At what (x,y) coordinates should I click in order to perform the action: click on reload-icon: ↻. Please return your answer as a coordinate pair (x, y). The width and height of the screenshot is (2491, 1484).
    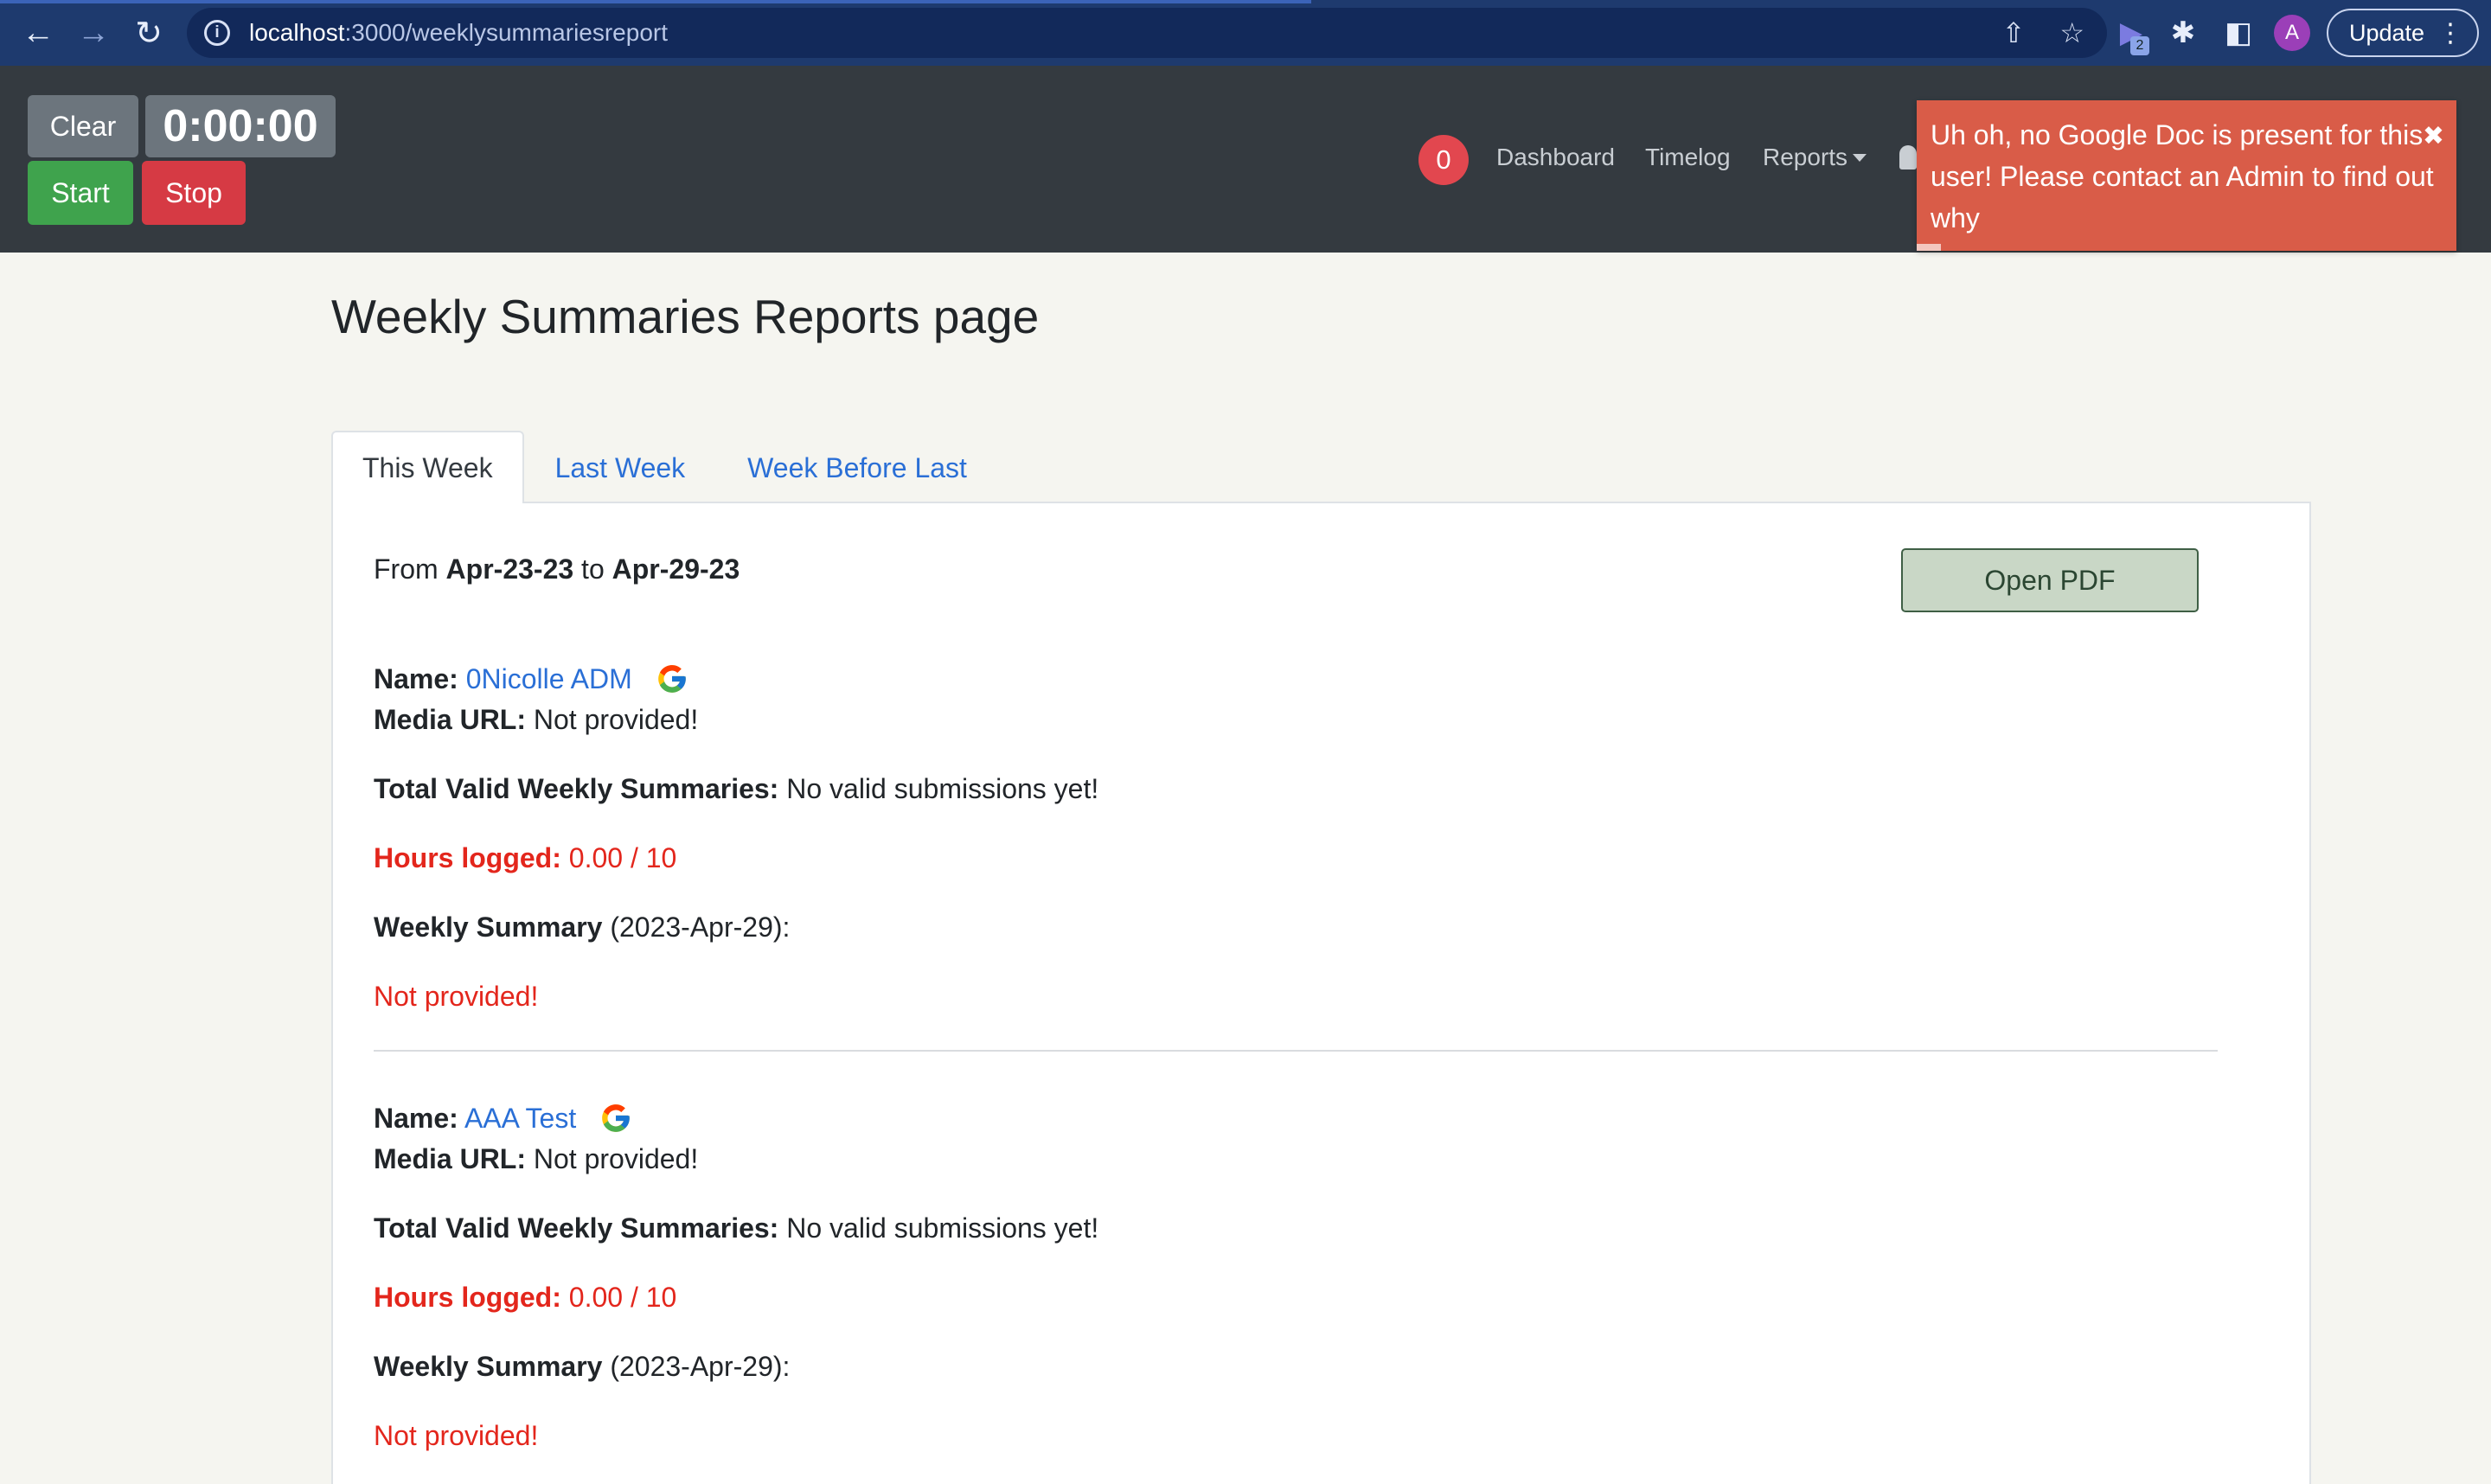
    Looking at the image, I should click on (149, 33).